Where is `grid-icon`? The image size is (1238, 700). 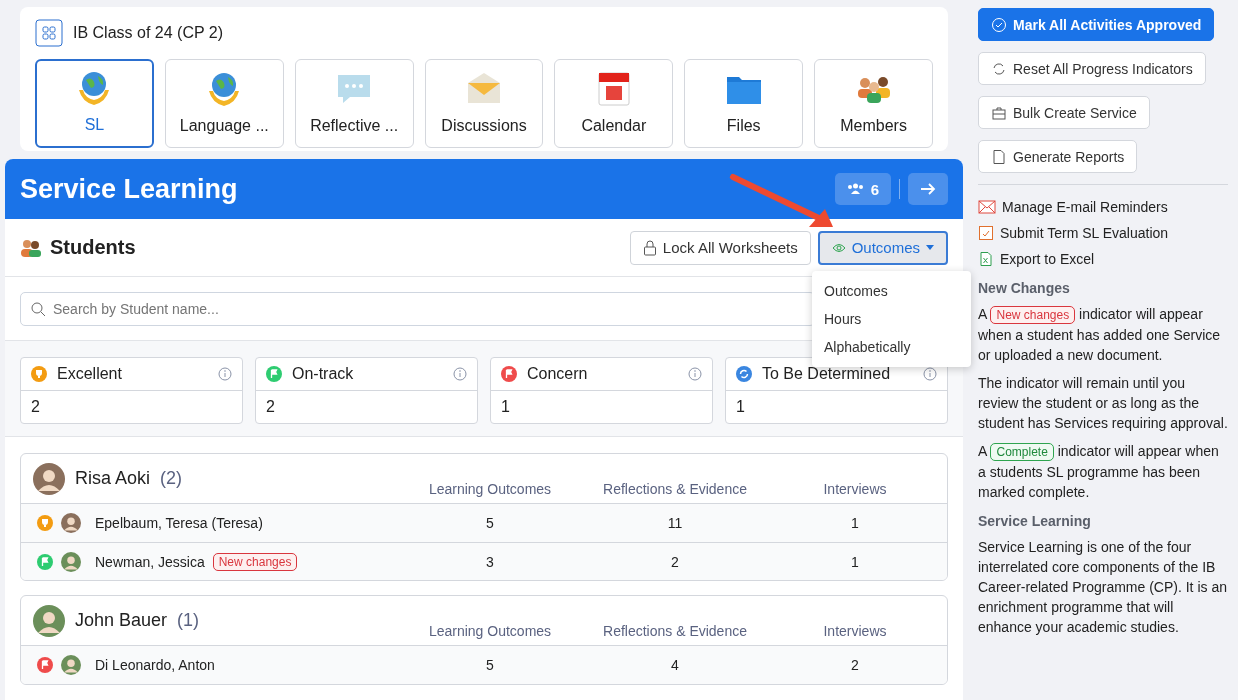 grid-icon is located at coordinates (49, 33).